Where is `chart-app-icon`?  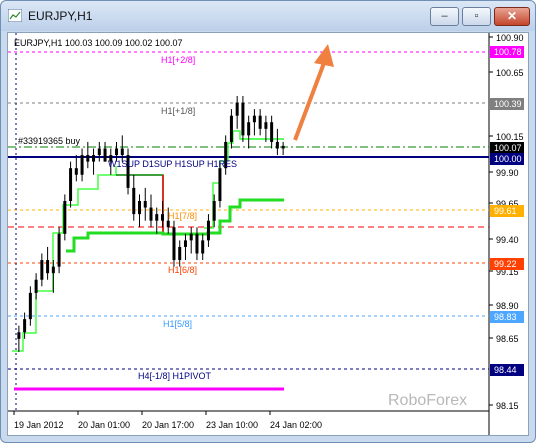 chart-app-icon is located at coordinates (15, 15).